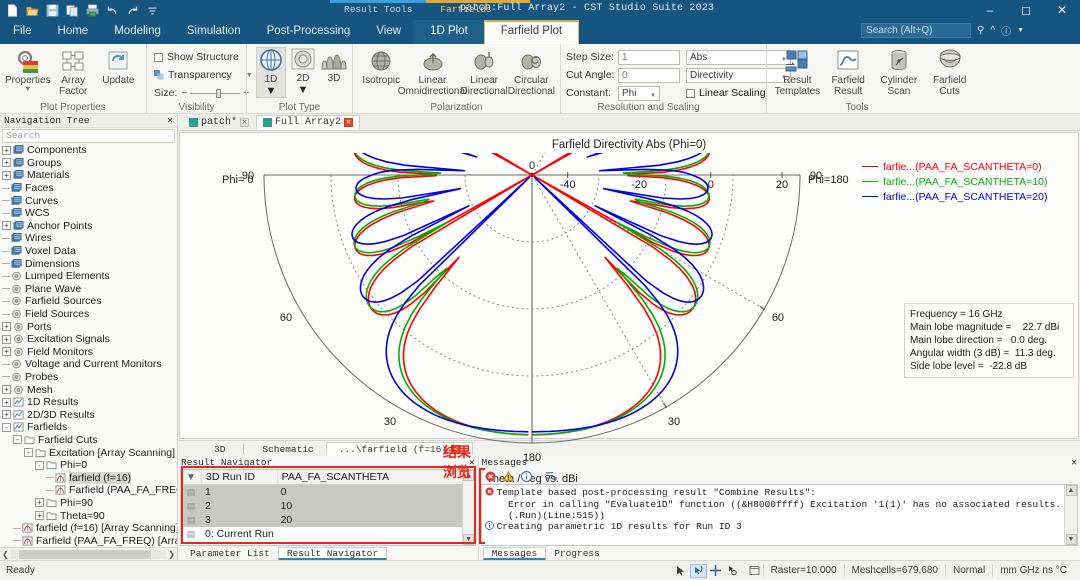 This screenshot has width=1080, height=580. I want to click on tree-item-farfield-sources: Farfield Sources, so click(88, 301).